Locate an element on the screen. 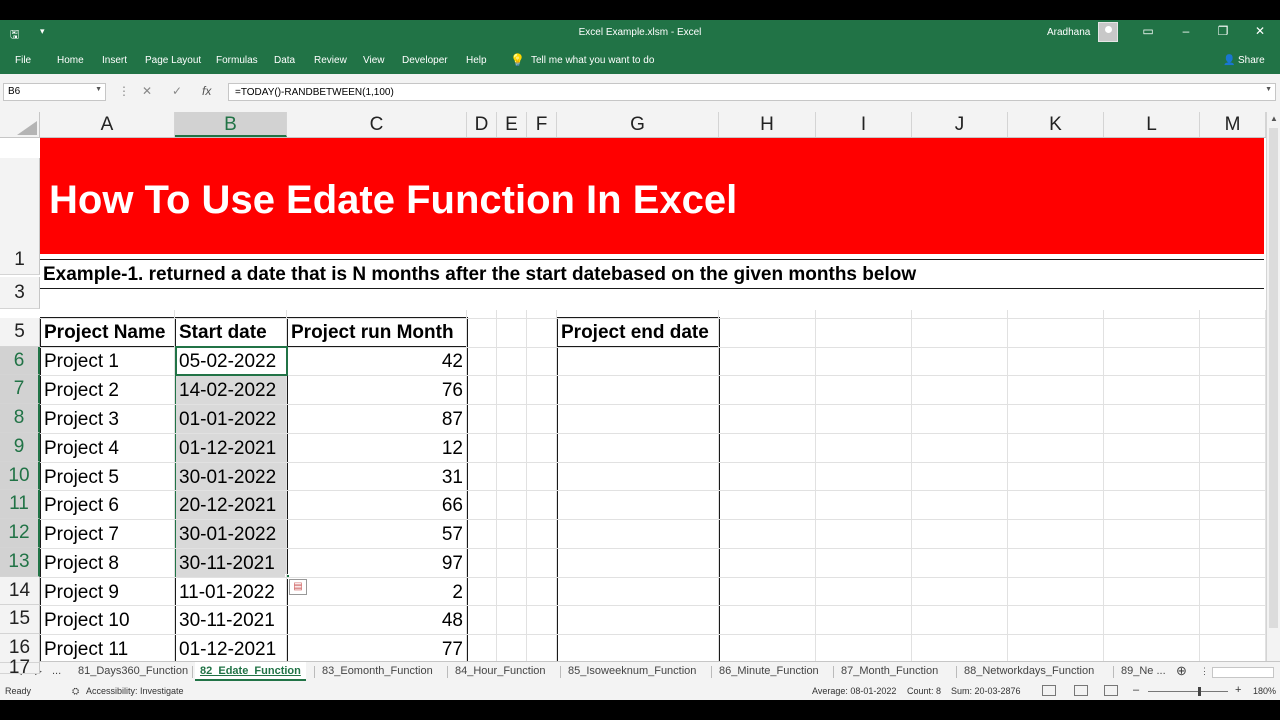 This screenshot has width=1280, height=720. run-month-cell: 12 is located at coordinates (377, 448).